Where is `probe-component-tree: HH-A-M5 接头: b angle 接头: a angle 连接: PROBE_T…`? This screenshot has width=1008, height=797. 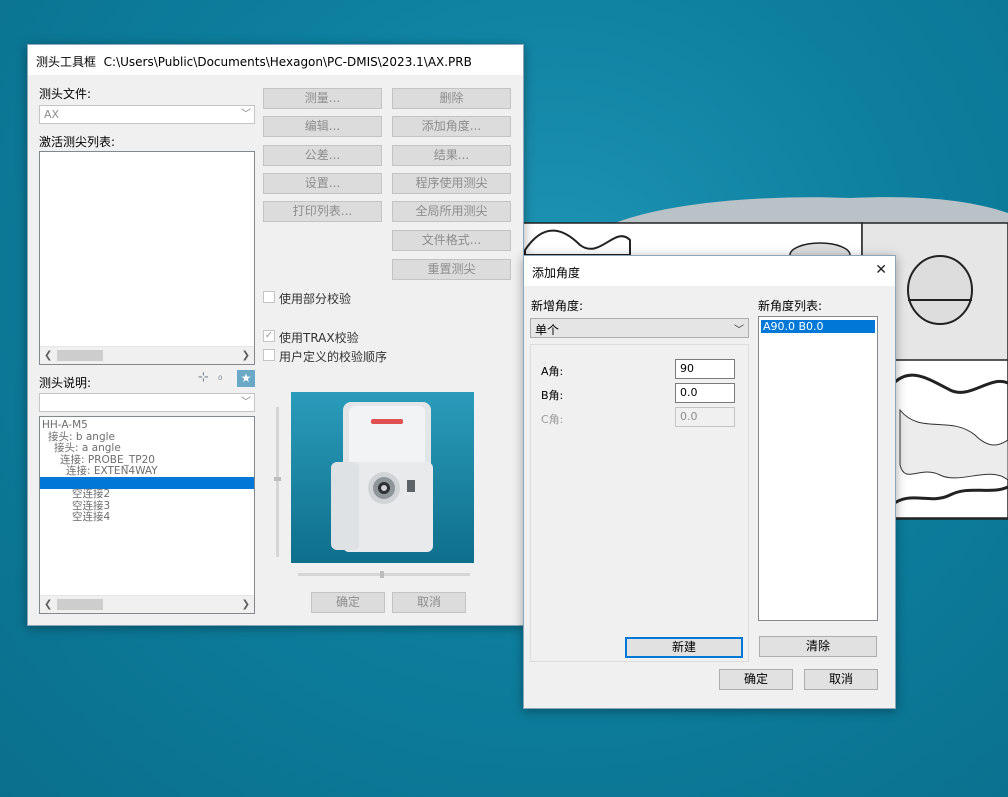 probe-component-tree: HH-A-M5 接头: b angle 接头: a angle 连接: PROBE_T… is located at coordinates (147, 515).